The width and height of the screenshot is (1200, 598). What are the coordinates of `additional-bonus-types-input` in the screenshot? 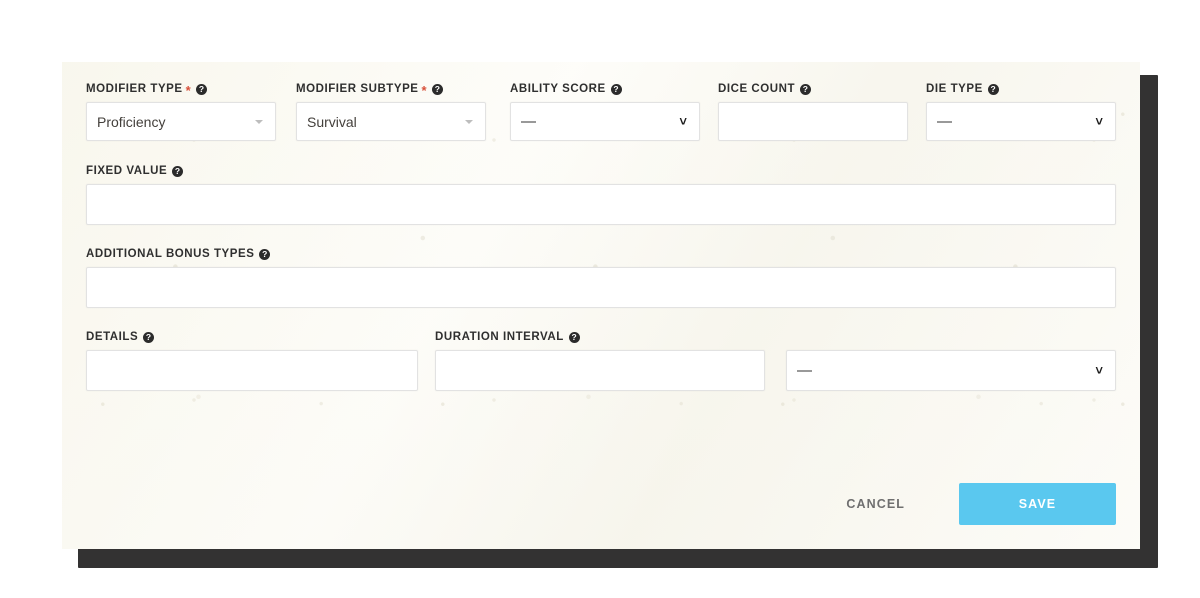 It's located at (601, 287).